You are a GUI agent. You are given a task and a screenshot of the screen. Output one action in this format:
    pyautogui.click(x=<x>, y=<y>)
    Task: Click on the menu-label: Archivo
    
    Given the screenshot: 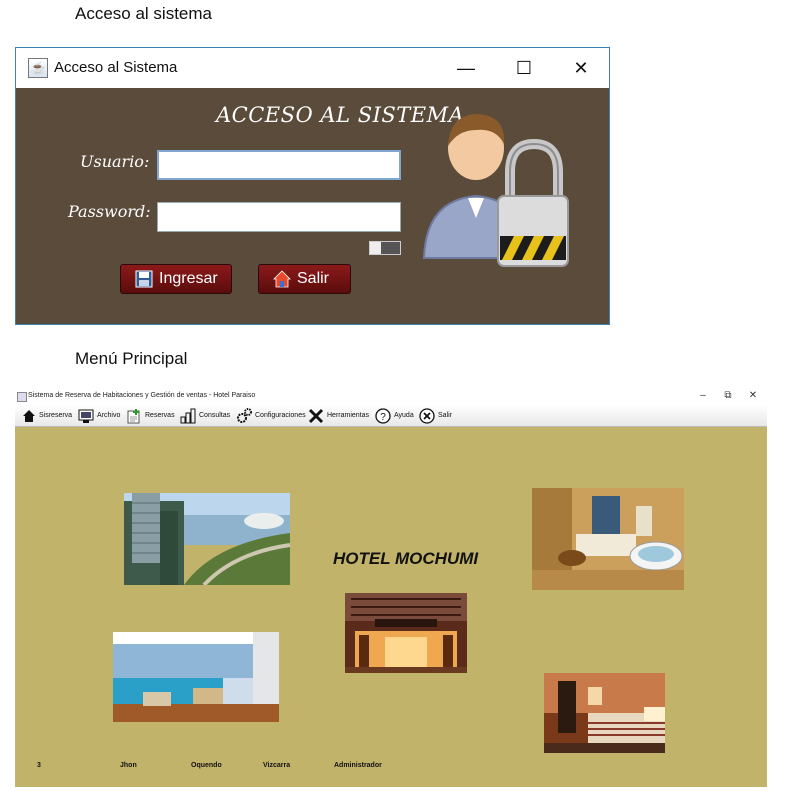 What is the action you would take?
    pyautogui.click(x=109, y=415)
    